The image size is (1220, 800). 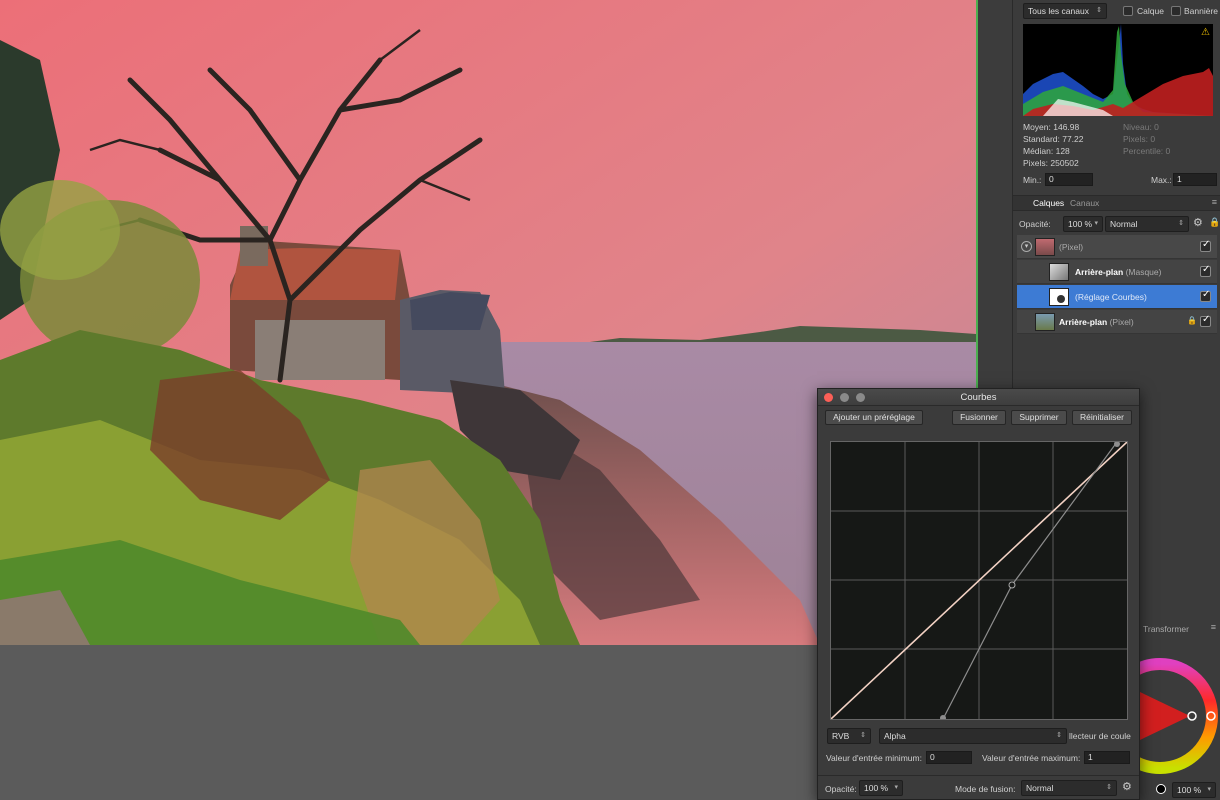 What do you see at coordinates (1039, 417) in the screenshot?
I see `delete-button: Supprimer` at bounding box center [1039, 417].